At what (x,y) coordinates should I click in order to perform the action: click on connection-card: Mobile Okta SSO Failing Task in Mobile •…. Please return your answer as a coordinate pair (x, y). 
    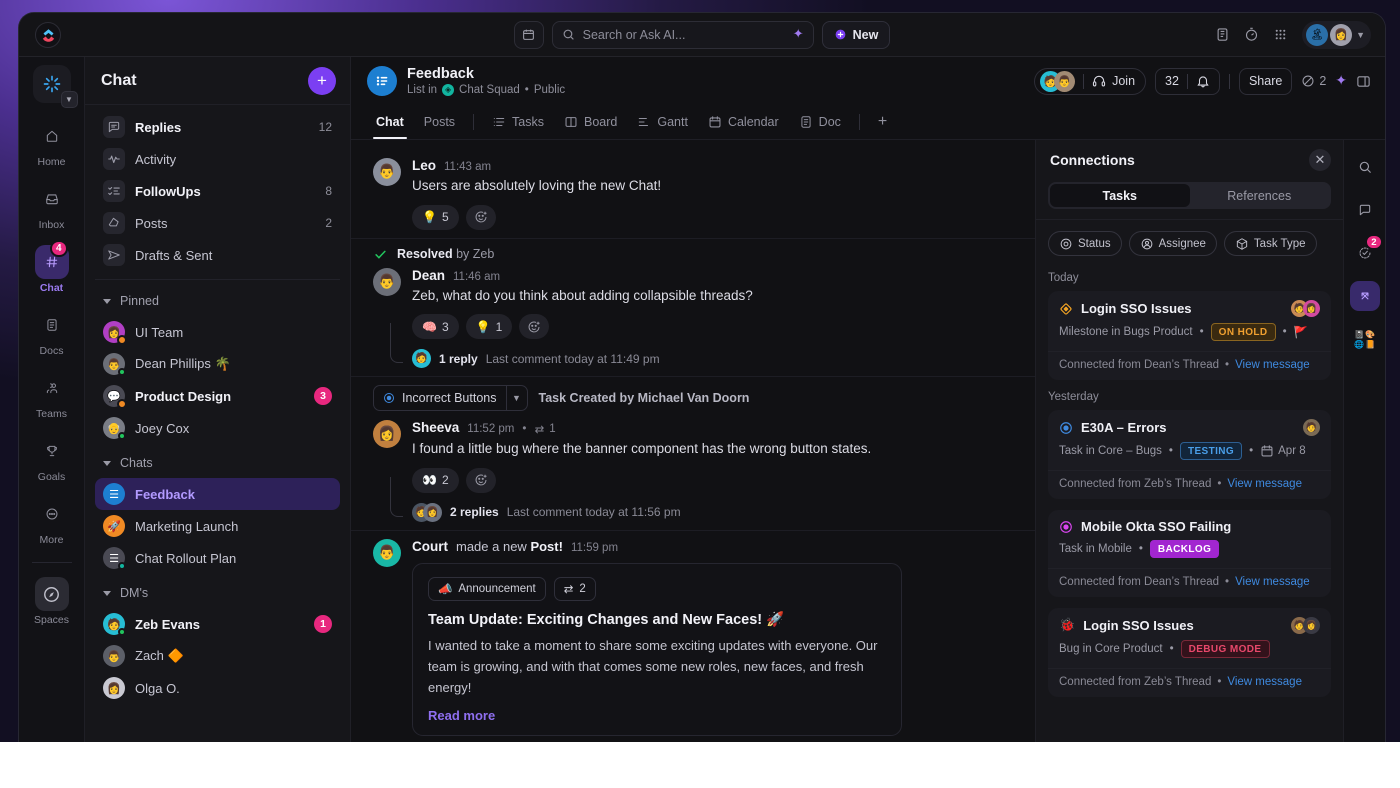
    Looking at the image, I should click on (1189, 553).